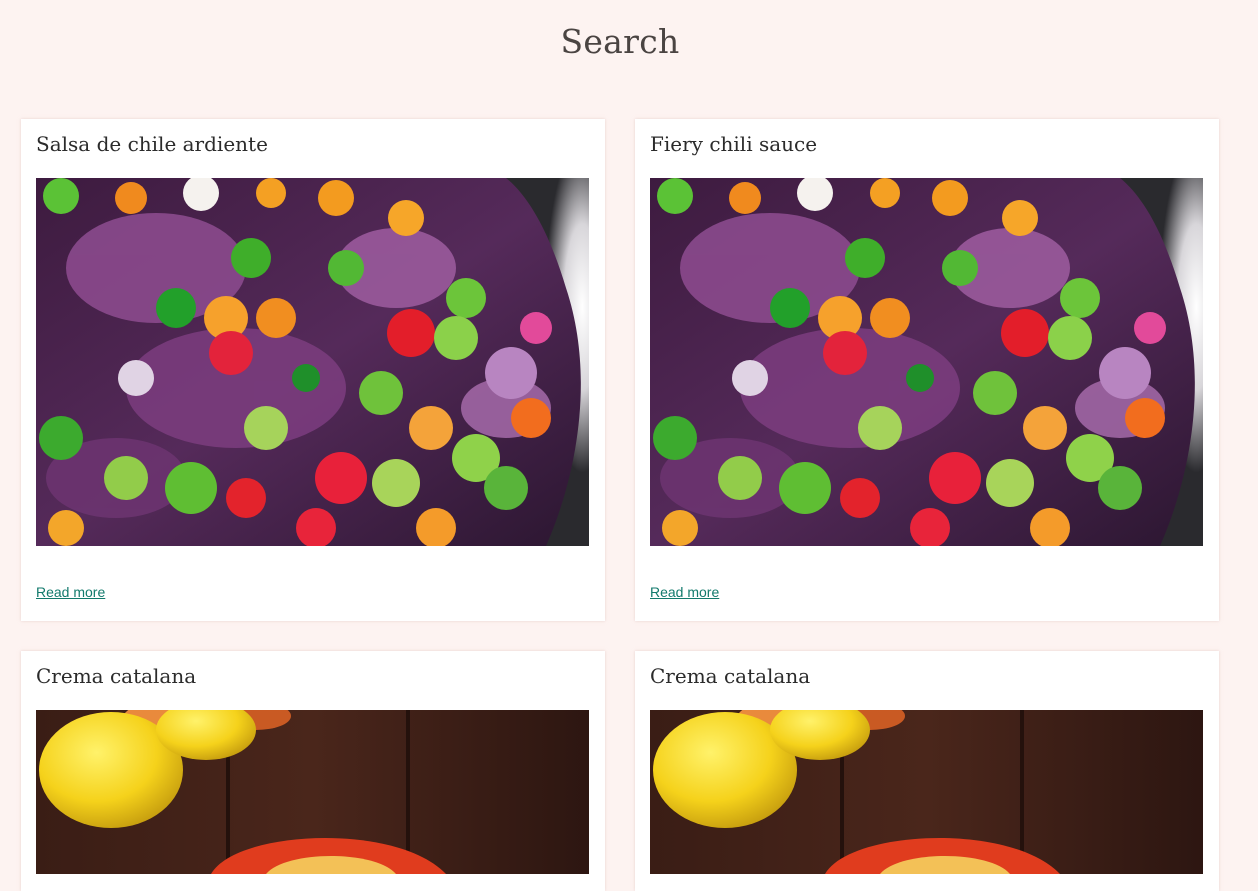 The height and width of the screenshot is (891, 1258). What do you see at coordinates (152, 144) in the screenshot?
I see `result-title: Salsa de chile ardiente` at bounding box center [152, 144].